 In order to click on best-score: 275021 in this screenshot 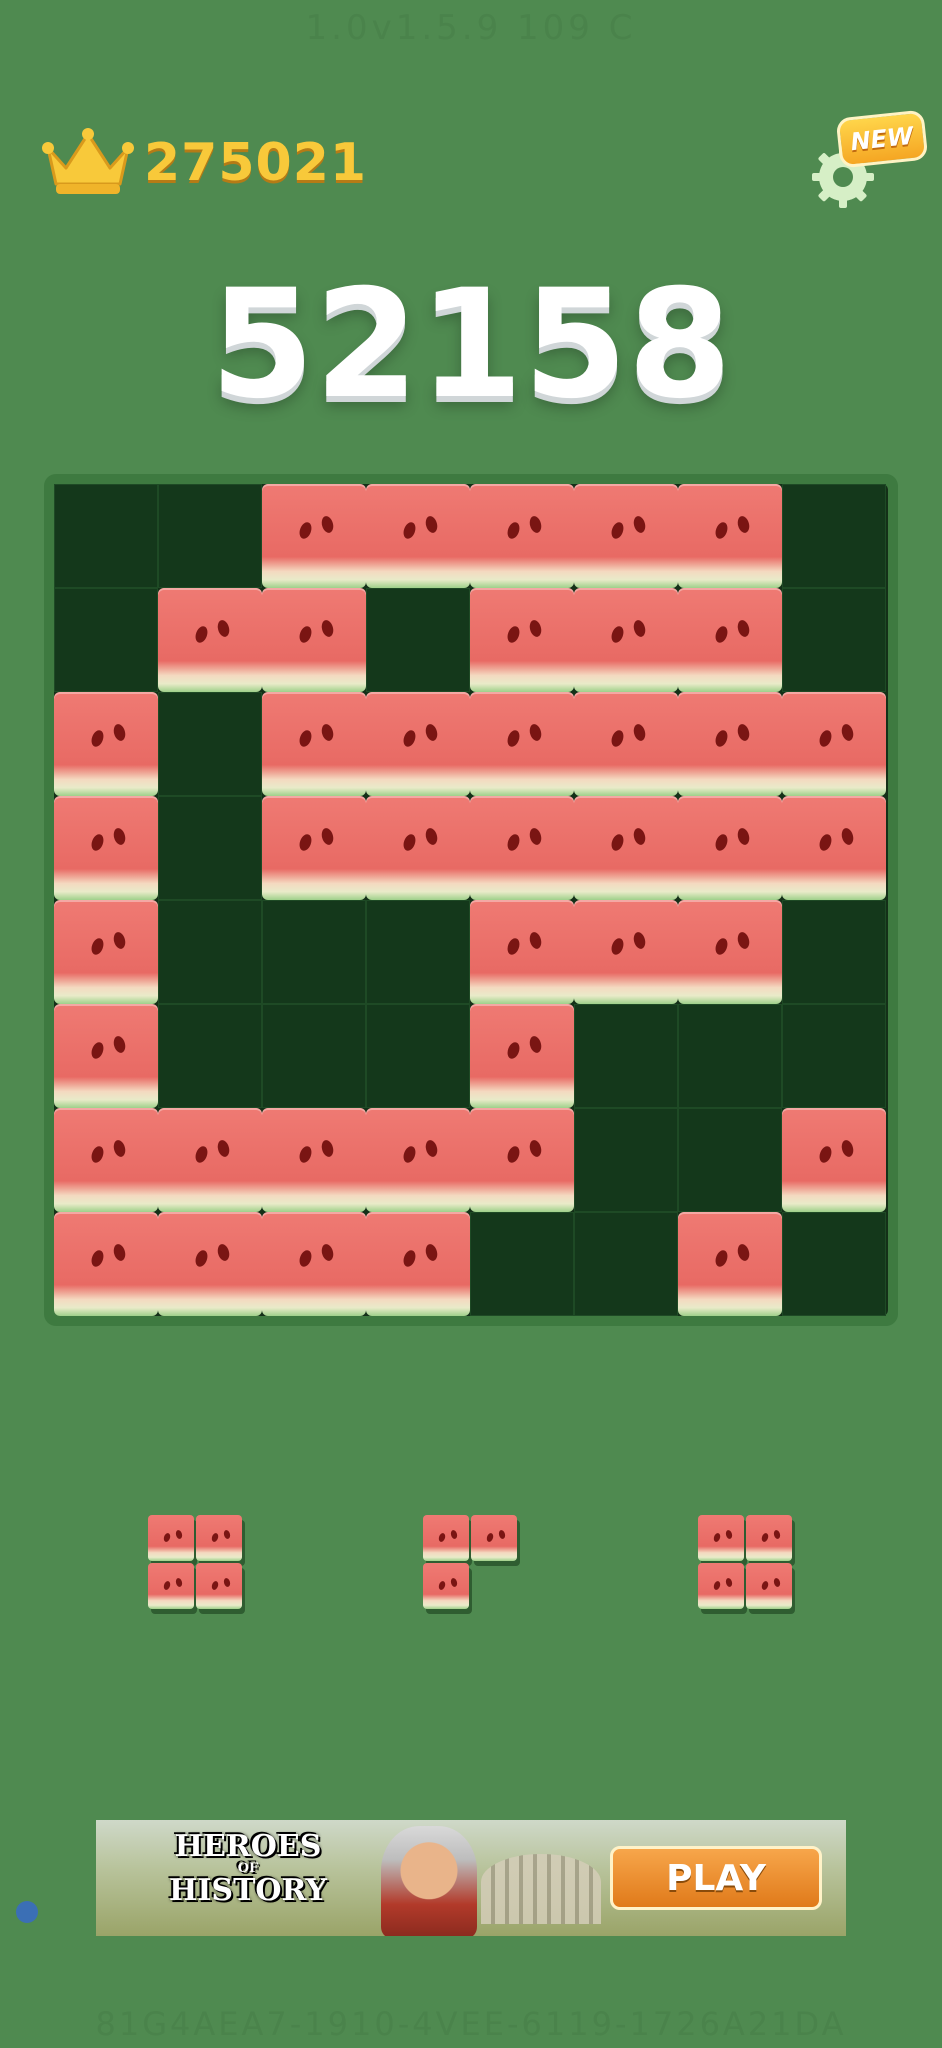, I will do `click(204, 163)`.